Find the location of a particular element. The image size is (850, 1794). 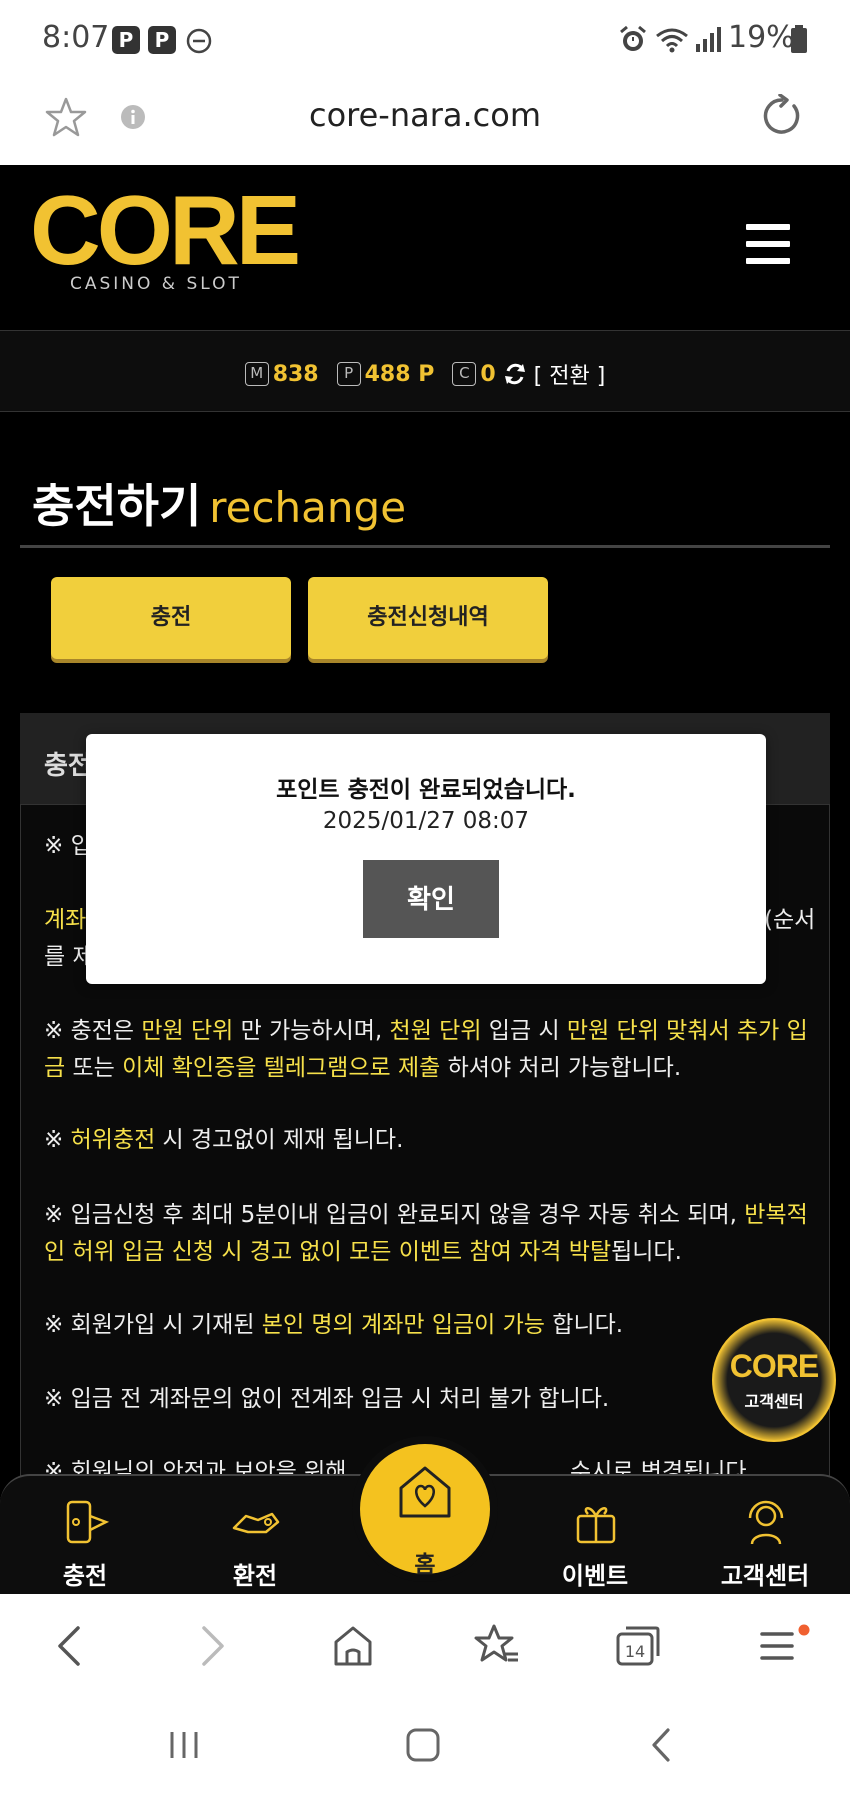

back-icon is located at coordinates (69, 1646).